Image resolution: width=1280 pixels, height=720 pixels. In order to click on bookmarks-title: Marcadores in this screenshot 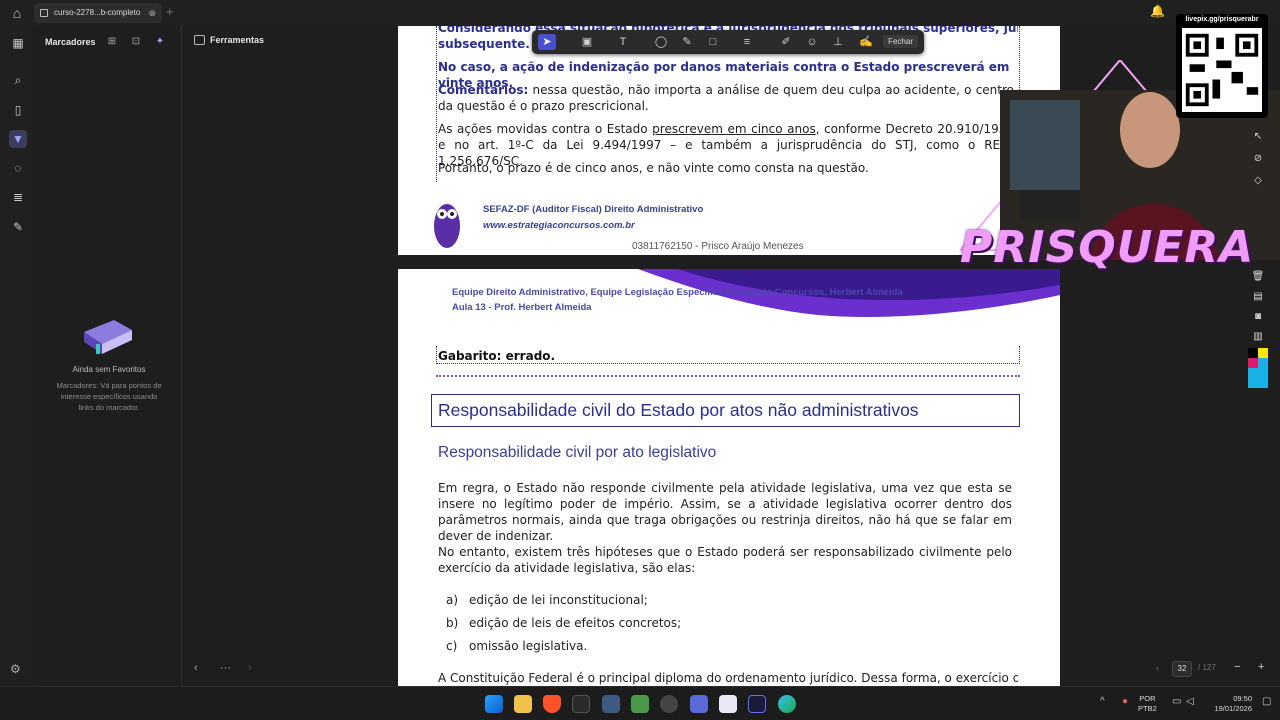, I will do `click(70, 42)`.